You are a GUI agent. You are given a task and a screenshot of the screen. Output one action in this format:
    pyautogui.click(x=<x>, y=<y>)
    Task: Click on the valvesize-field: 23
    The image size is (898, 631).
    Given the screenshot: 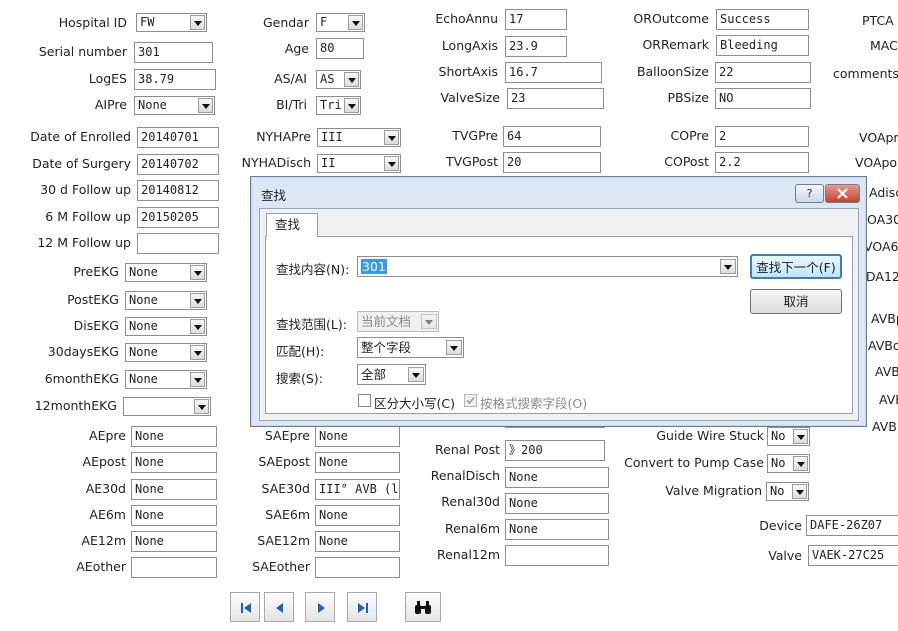 What is the action you would take?
    pyautogui.click(x=555, y=98)
    